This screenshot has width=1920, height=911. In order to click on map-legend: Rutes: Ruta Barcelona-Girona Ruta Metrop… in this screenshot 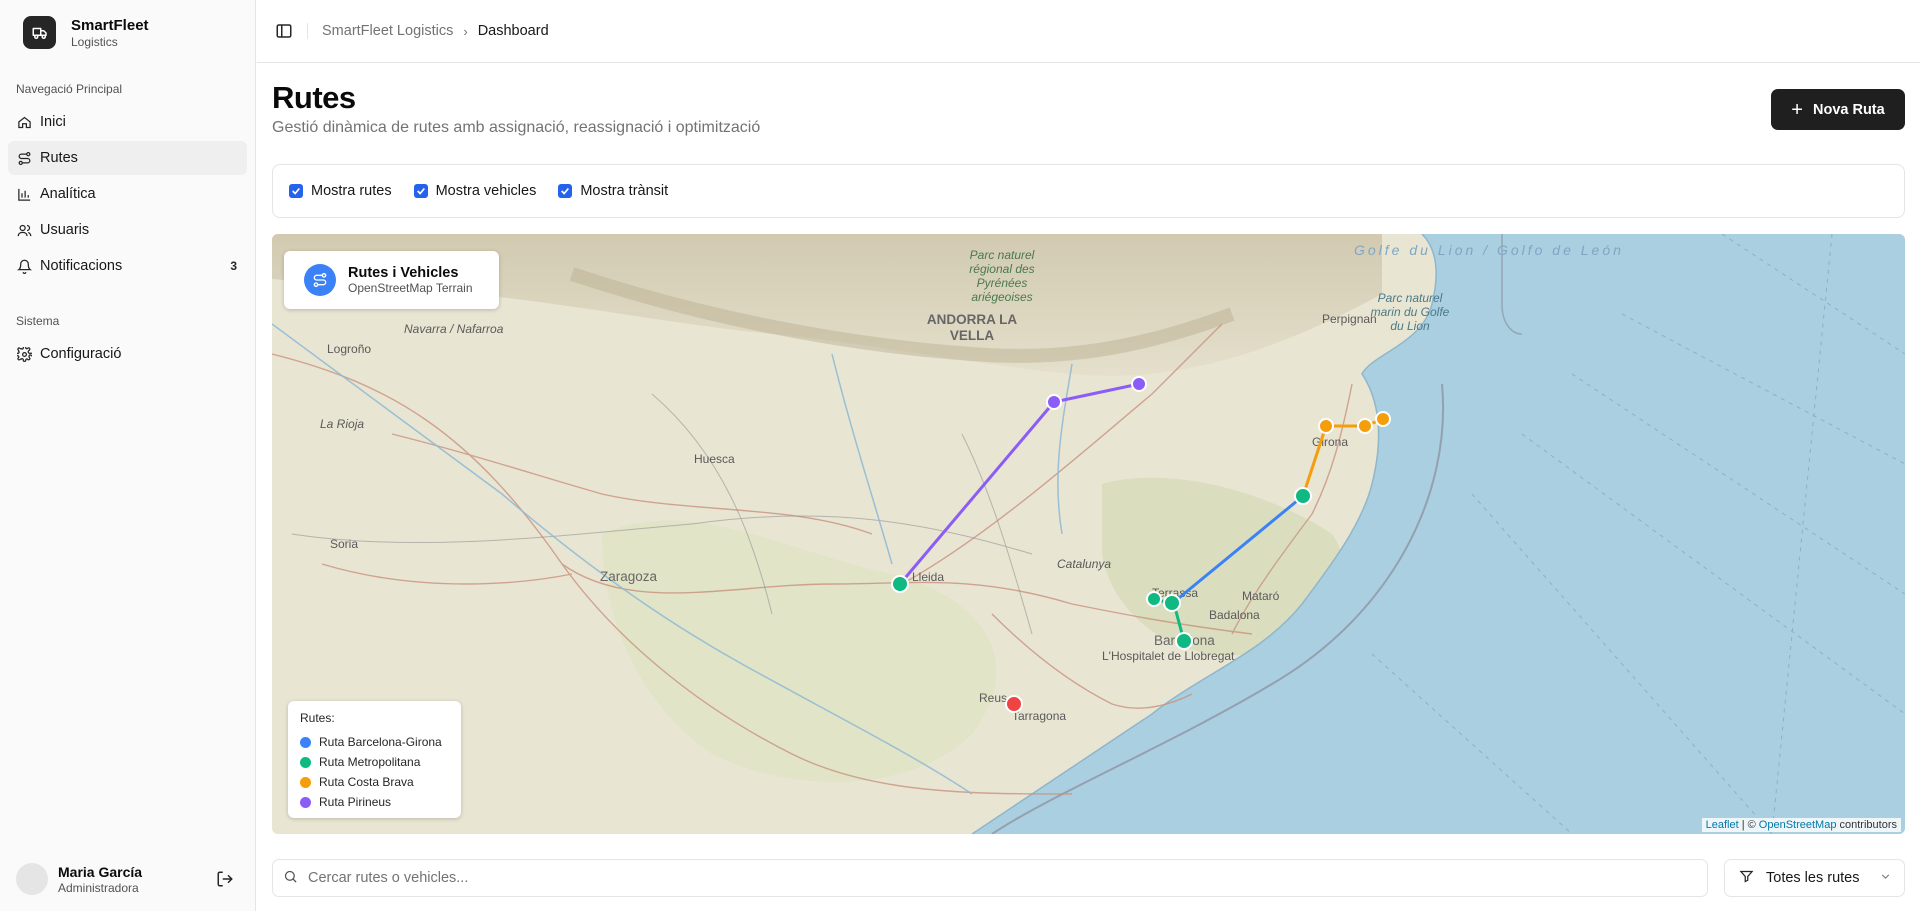, I will do `click(374, 759)`.